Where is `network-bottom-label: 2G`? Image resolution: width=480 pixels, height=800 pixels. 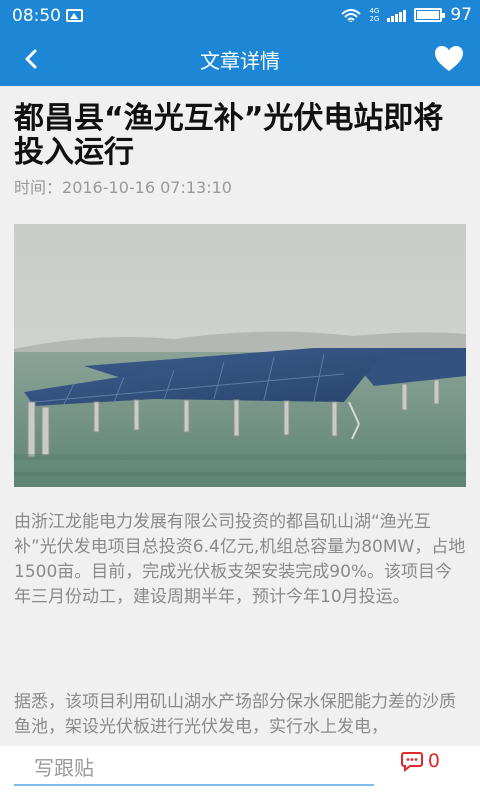 network-bottom-label: 2G is located at coordinates (374, 19).